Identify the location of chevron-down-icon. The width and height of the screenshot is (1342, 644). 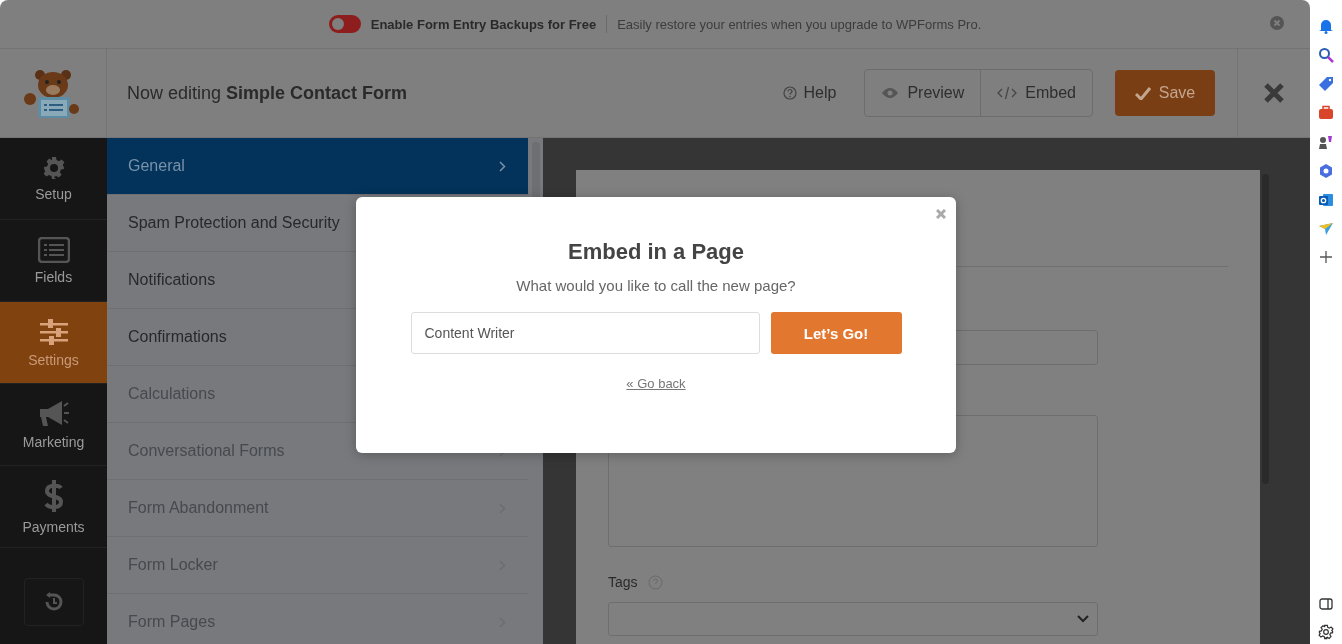
(1083, 619).